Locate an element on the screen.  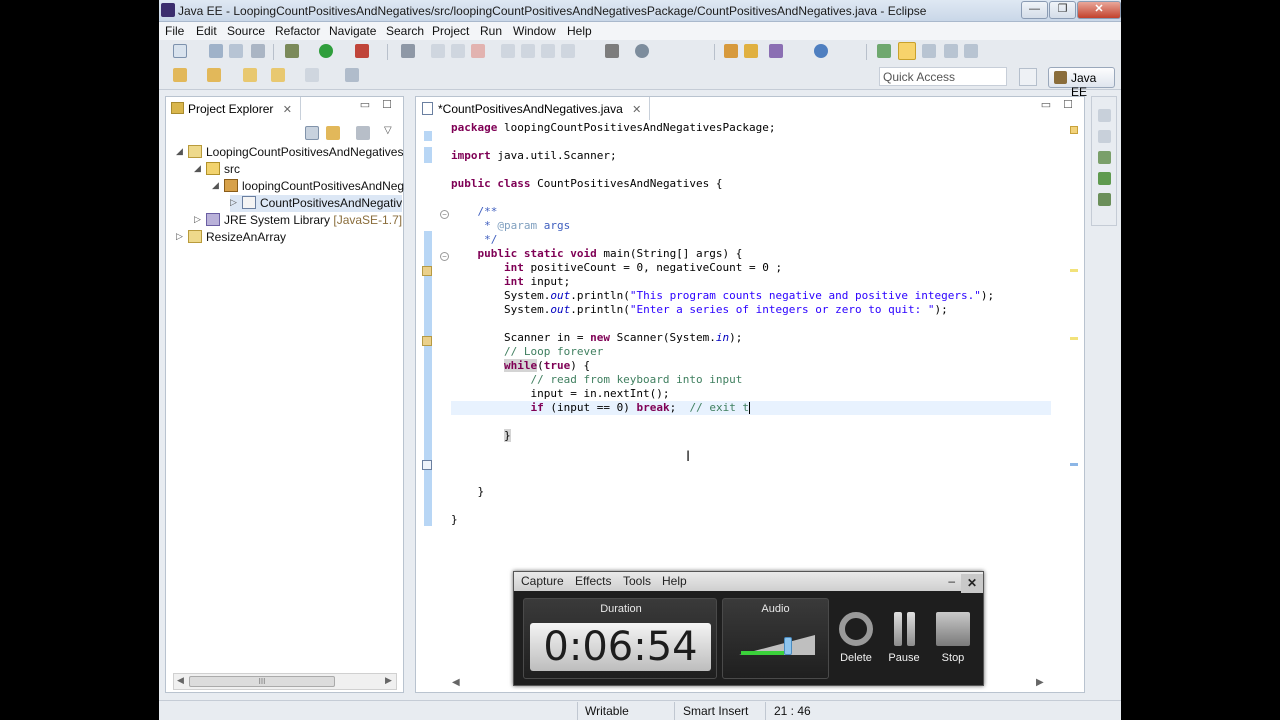
horizontal-scrollbar: ◀ III ▶ is located at coordinates (285, 681).